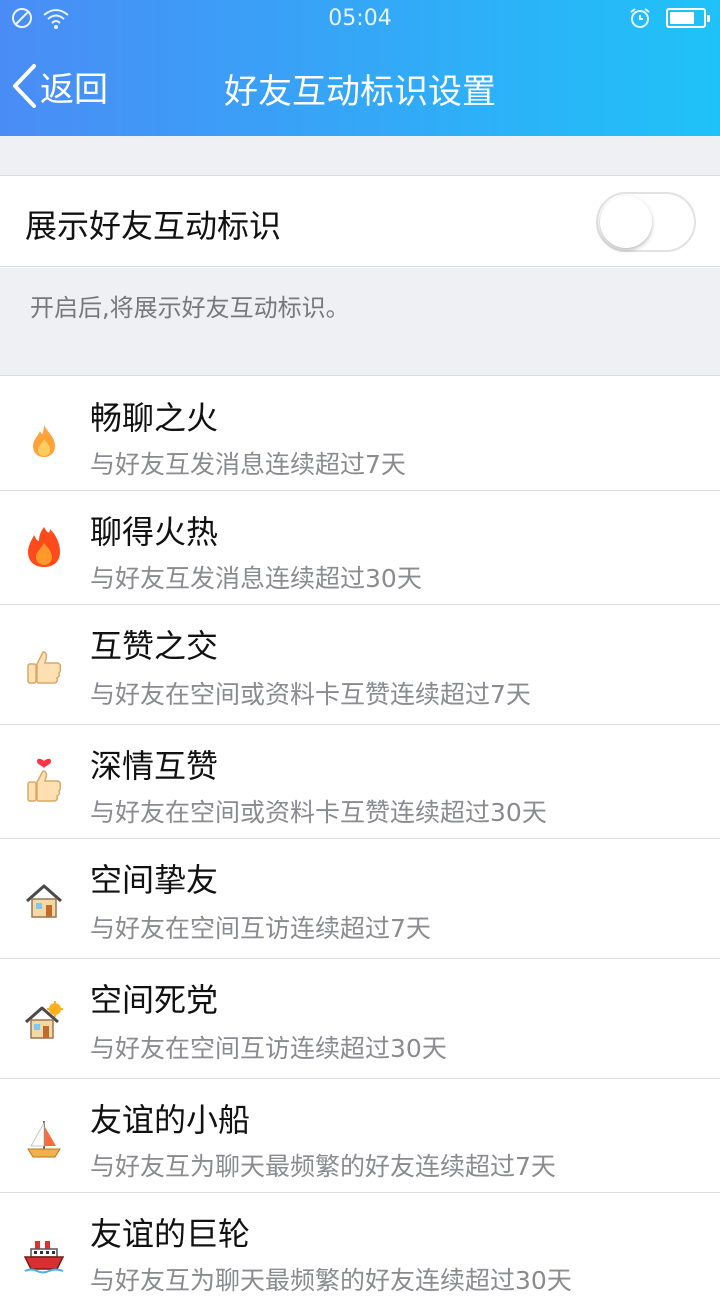 The width and height of the screenshot is (720, 1307). I want to click on house-icon, so click(44, 901).